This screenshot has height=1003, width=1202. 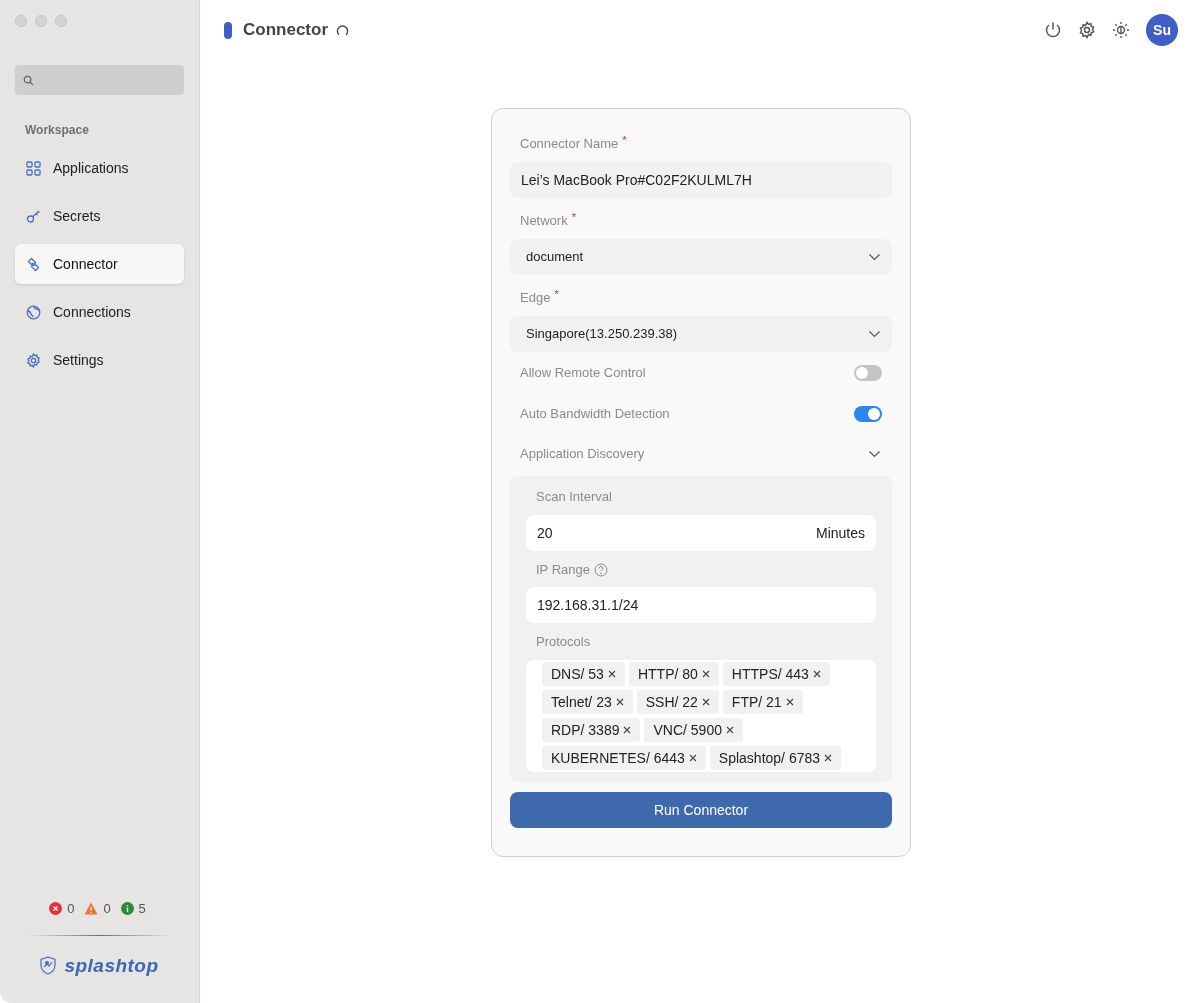 What do you see at coordinates (701, 605) in the screenshot?
I see `text-field: 192.168.31.1/24` at bounding box center [701, 605].